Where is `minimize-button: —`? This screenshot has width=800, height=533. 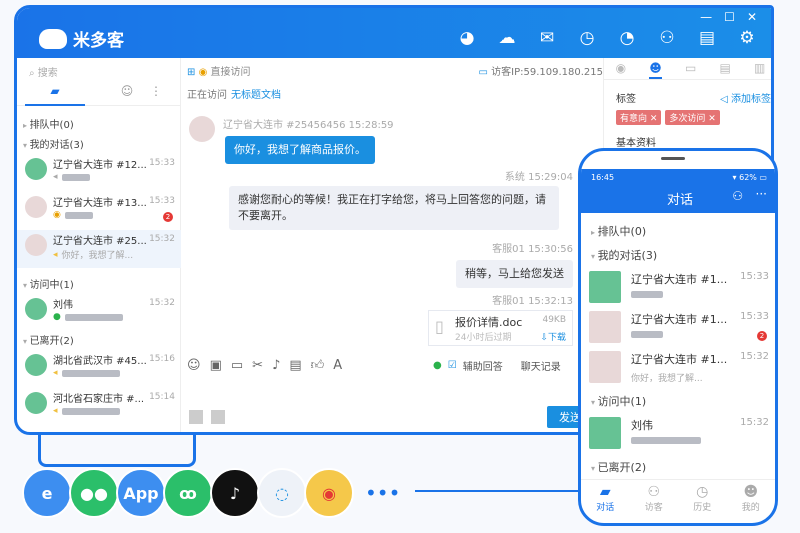 minimize-button: — is located at coordinates (706, 17).